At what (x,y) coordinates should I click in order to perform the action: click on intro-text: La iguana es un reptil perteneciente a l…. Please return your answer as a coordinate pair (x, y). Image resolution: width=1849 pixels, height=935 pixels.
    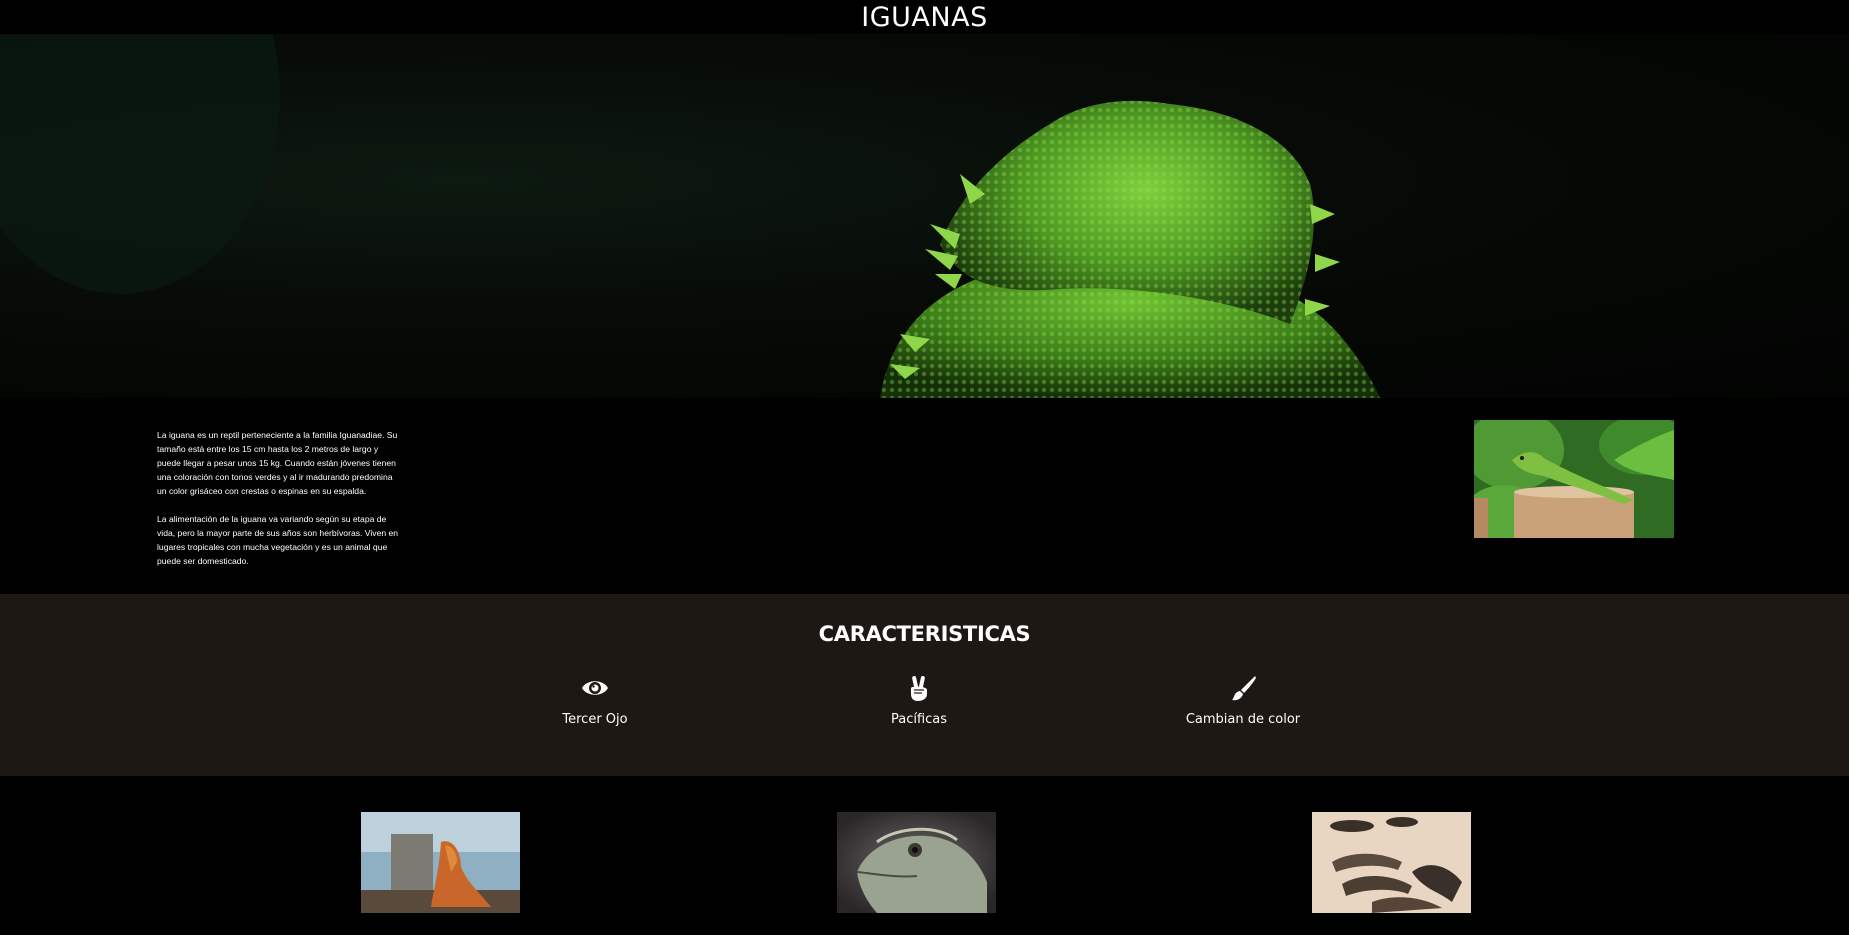
    Looking at the image, I should click on (278, 505).